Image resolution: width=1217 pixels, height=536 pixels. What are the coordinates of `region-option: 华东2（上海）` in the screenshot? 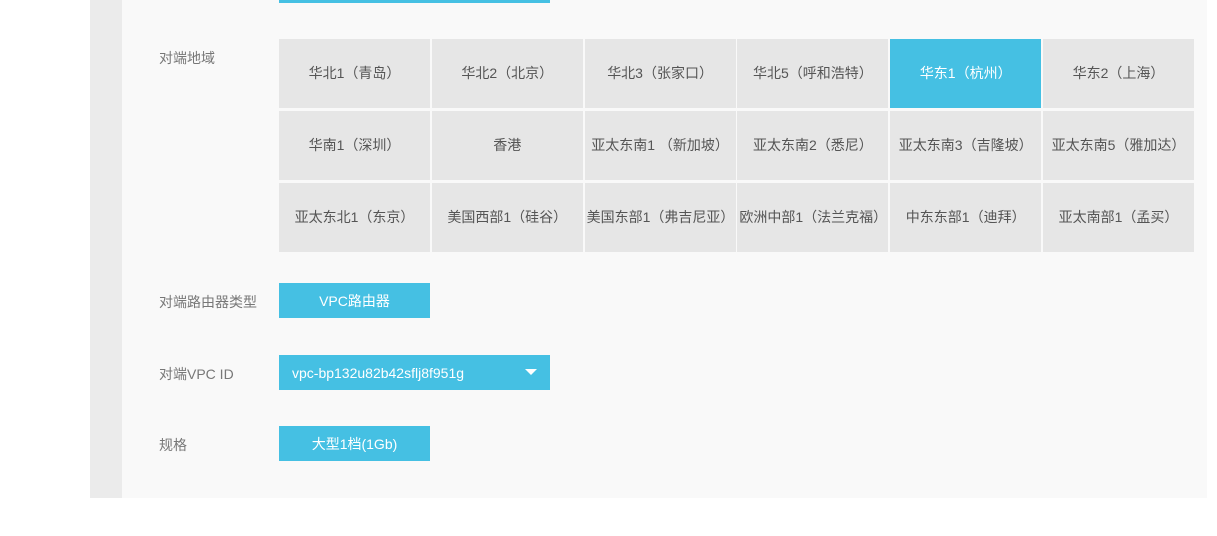 It's located at (1118, 73).